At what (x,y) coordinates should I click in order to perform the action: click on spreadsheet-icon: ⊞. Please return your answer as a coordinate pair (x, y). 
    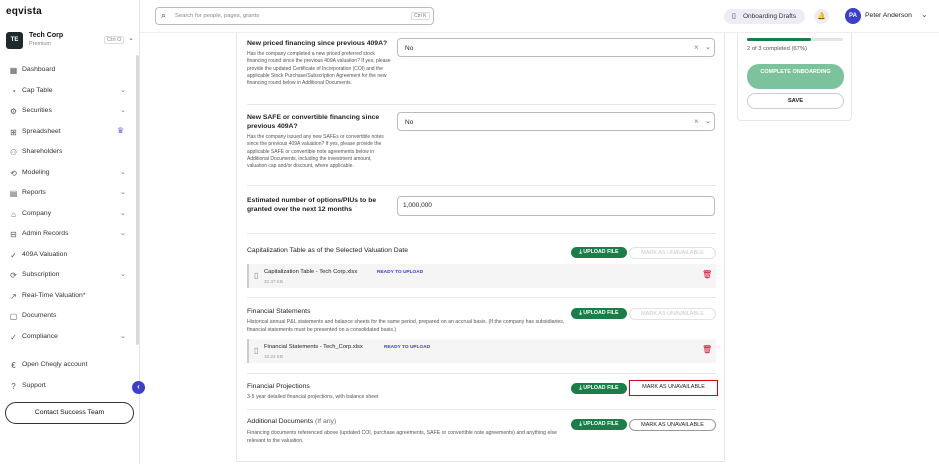
    Looking at the image, I should click on (13, 132).